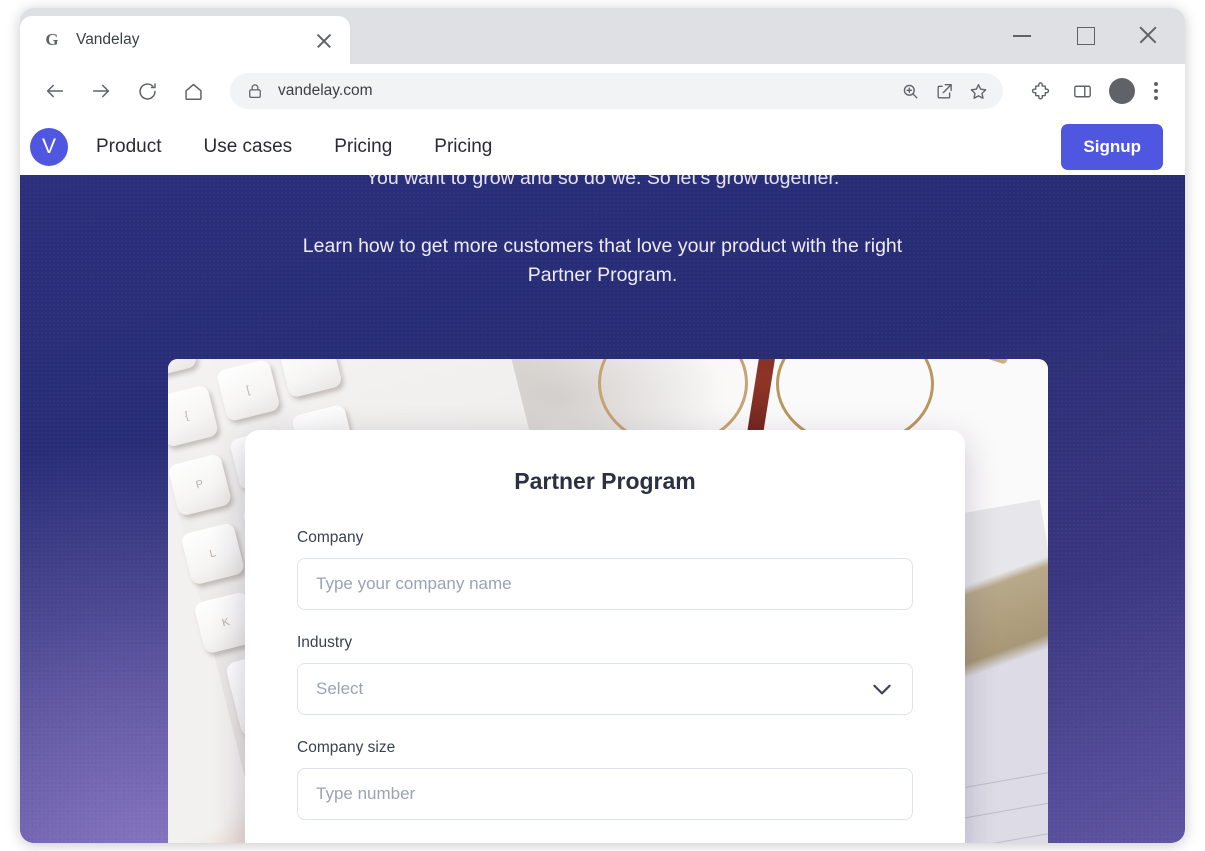 Image resolution: width=1205 pixels, height=851 pixels. Describe the element at coordinates (310, 379) in the screenshot. I see `keyboard-key` at that location.